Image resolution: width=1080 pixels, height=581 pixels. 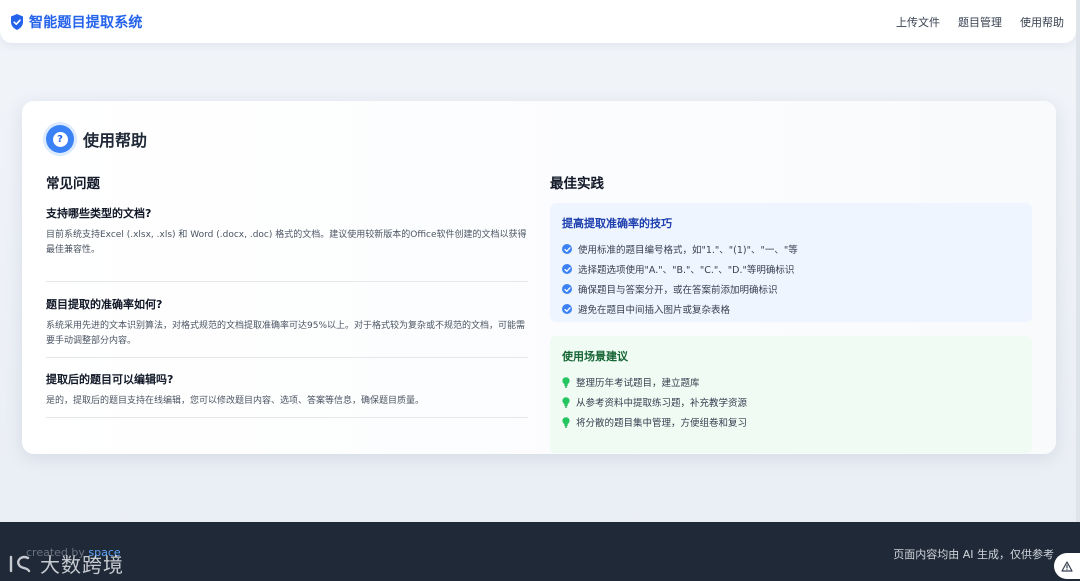 What do you see at coordinates (577, 184) in the screenshot?
I see `best-practice-title: 最佳实践` at bounding box center [577, 184].